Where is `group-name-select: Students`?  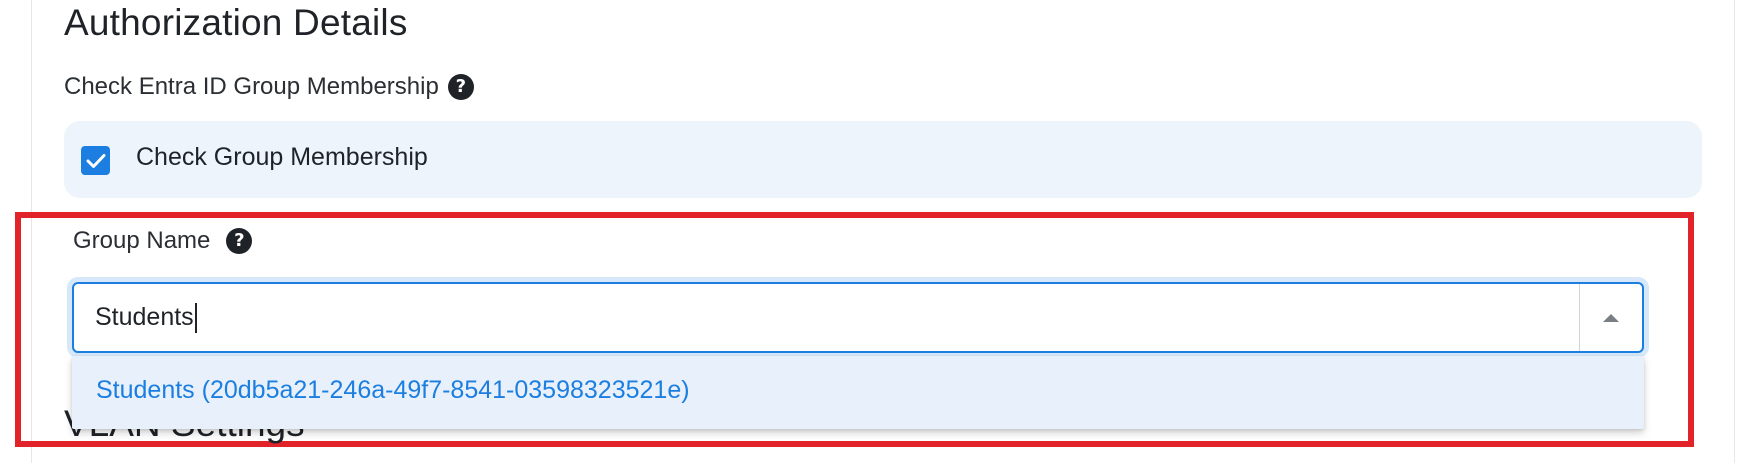
group-name-select: Students is located at coordinates (858, 317).